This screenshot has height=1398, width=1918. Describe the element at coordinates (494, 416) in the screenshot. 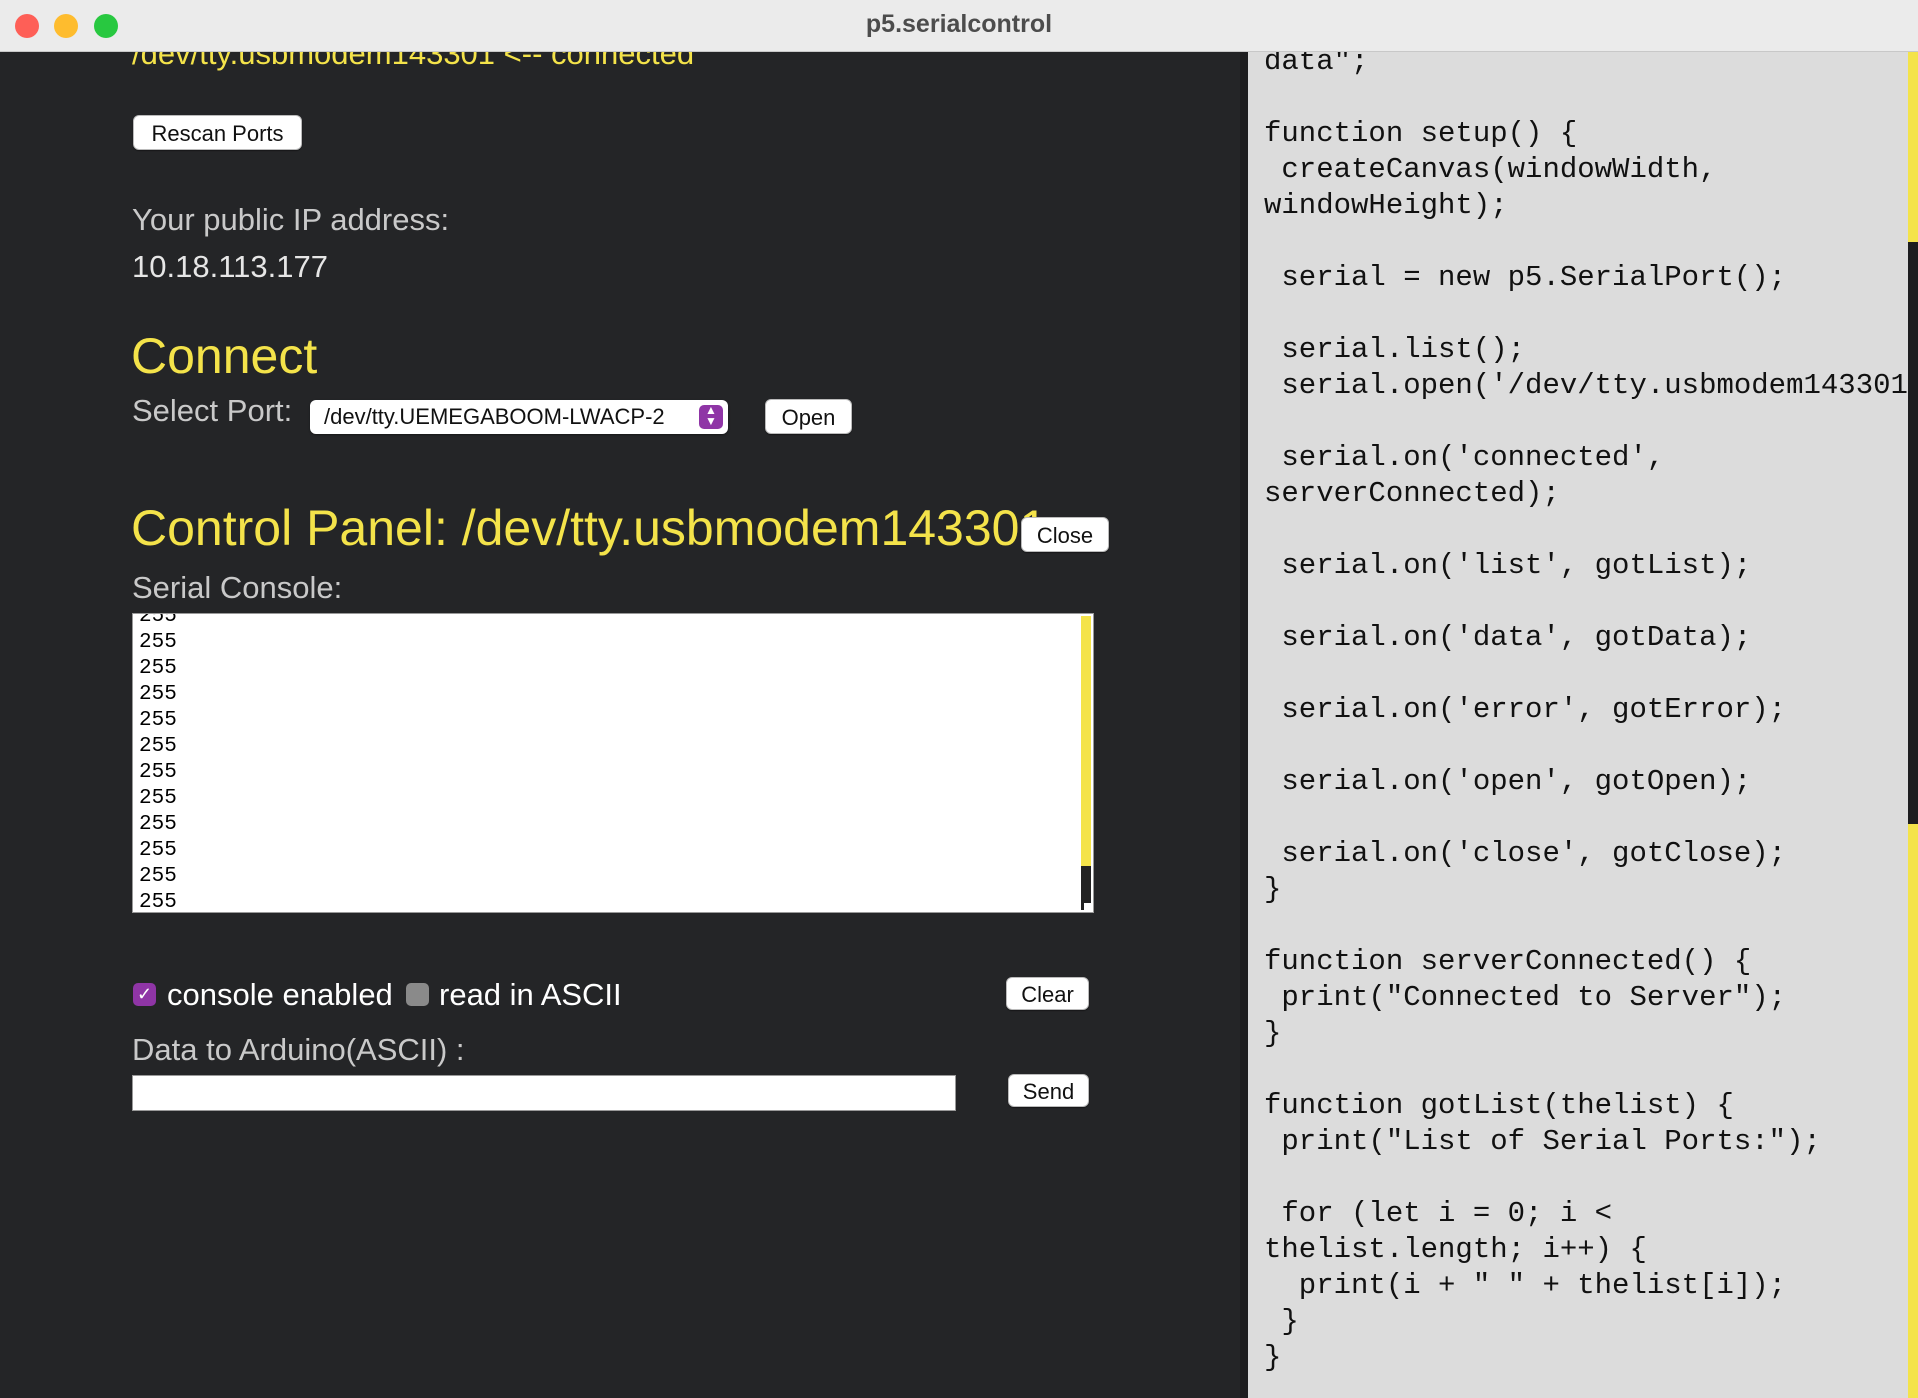

I see `port-select-value: /dev/tty.UEMEGABOOM-LWACP-2` at that location.